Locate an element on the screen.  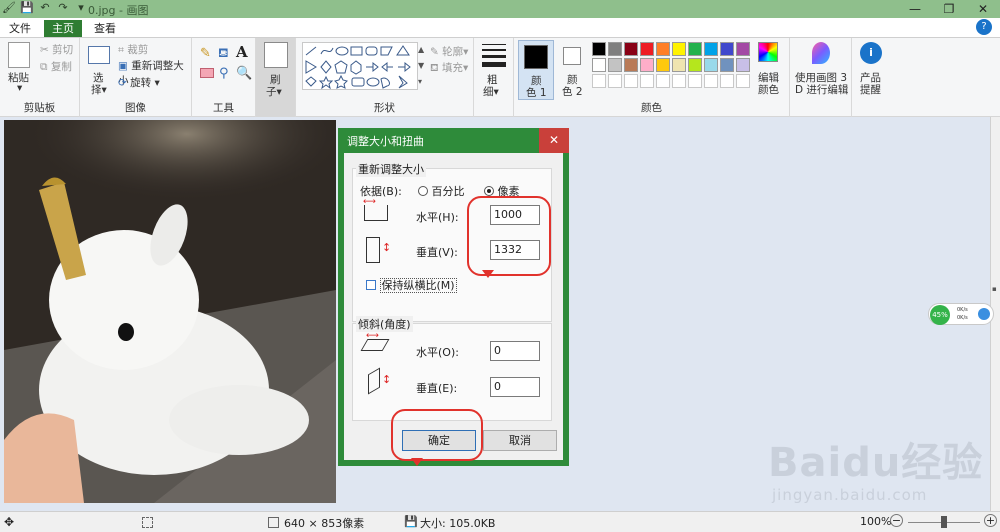
copy-button: ⧉ 复制 is located at coordinates (56, 66).